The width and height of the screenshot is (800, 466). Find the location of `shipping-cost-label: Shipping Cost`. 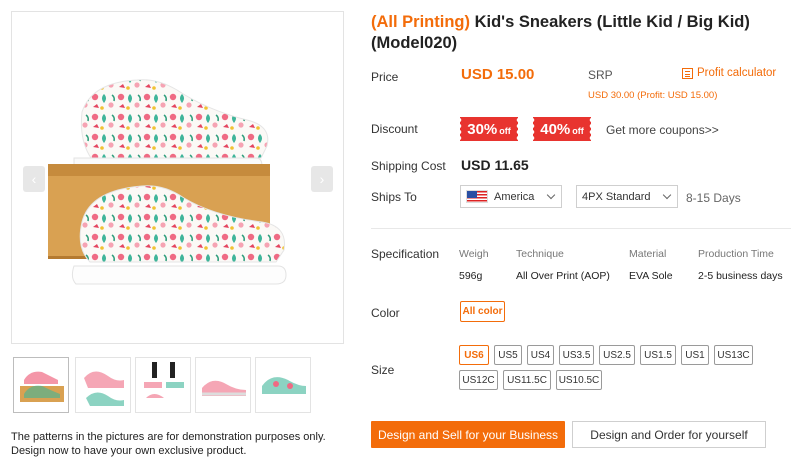

shipping-cost-label: Shipping Cost is located at coordinates (408, 166).